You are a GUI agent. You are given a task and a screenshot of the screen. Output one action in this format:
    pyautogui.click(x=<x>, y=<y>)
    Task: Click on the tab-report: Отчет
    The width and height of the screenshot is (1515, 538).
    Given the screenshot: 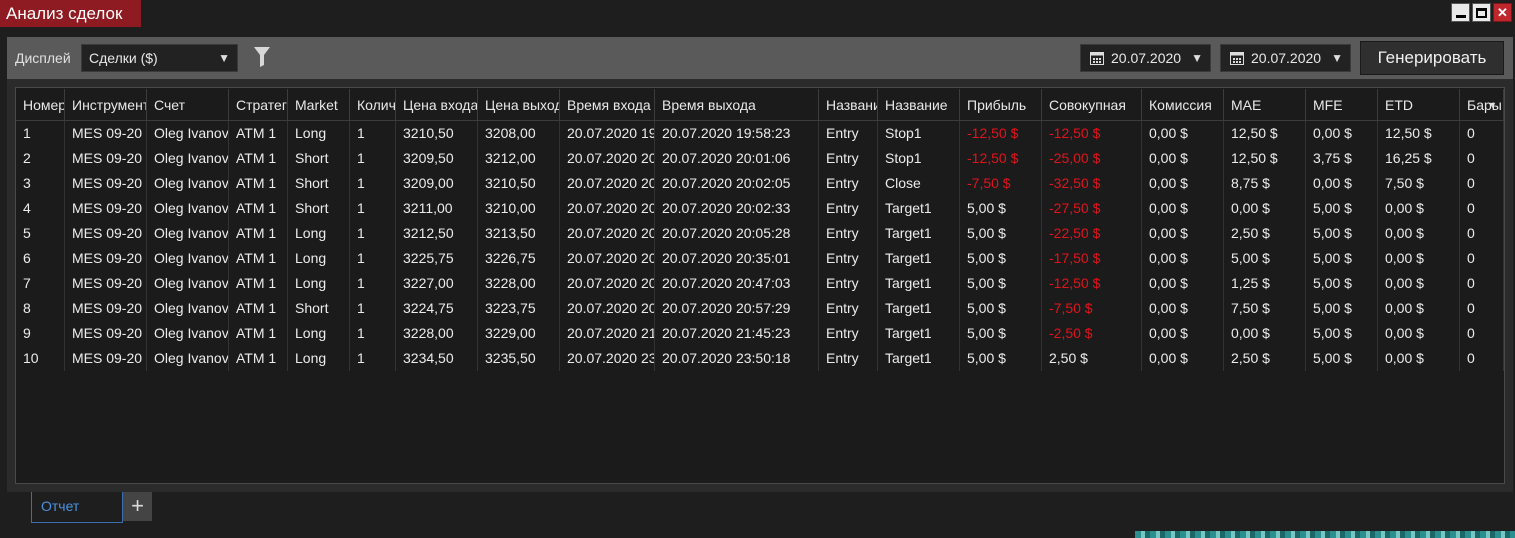 What is the action you would take?
    pyautogui.click(x=77, y=507)
    